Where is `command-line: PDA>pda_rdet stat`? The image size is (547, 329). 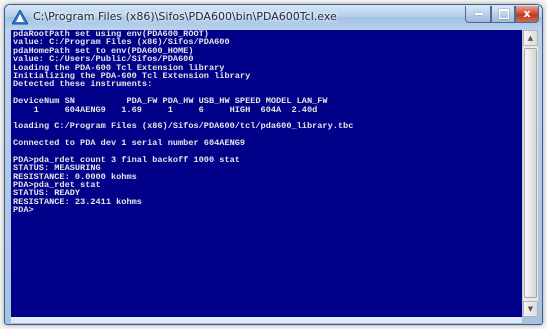
command-line: PDA>pda_rdet stat is located at coordinates (57, 185).